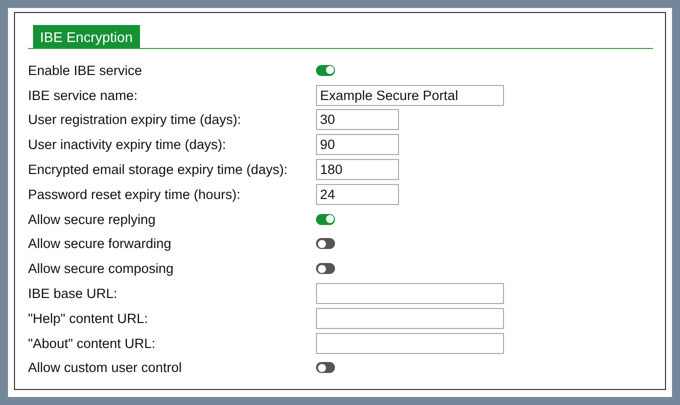  Describe the element at coordinates (73, 294) in the screenshot. I see `field-label: IBE base URL:` at that location.